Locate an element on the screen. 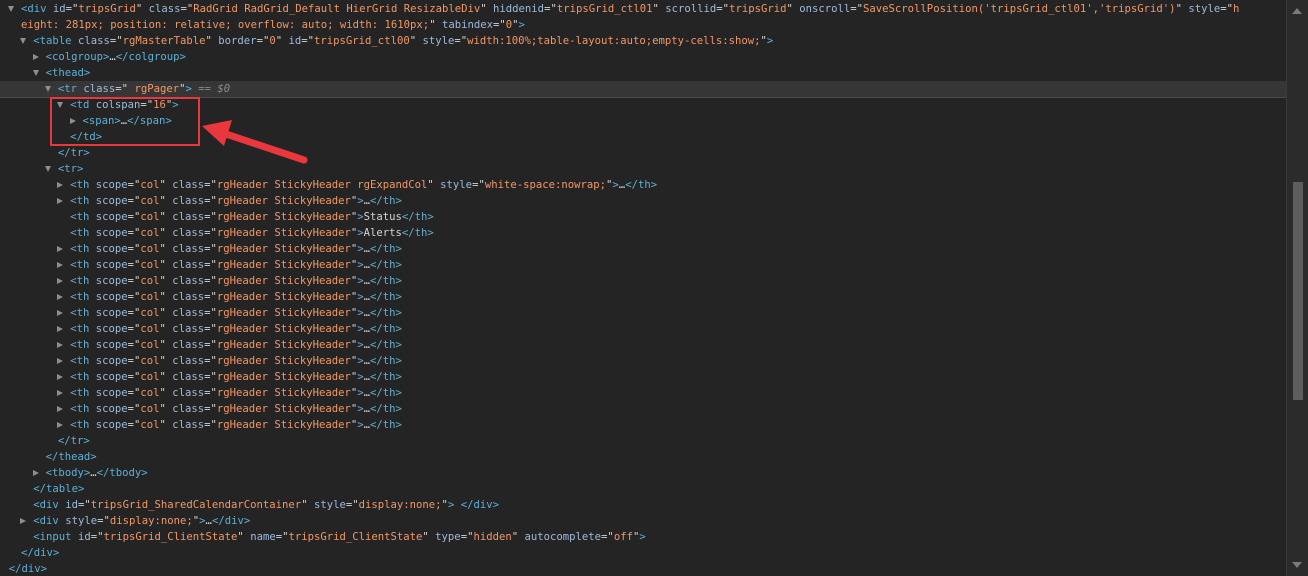 The width and height of the screenshot is (1308, 576). token-val: white-space:nowrap; is located at coordinates (545, 185).